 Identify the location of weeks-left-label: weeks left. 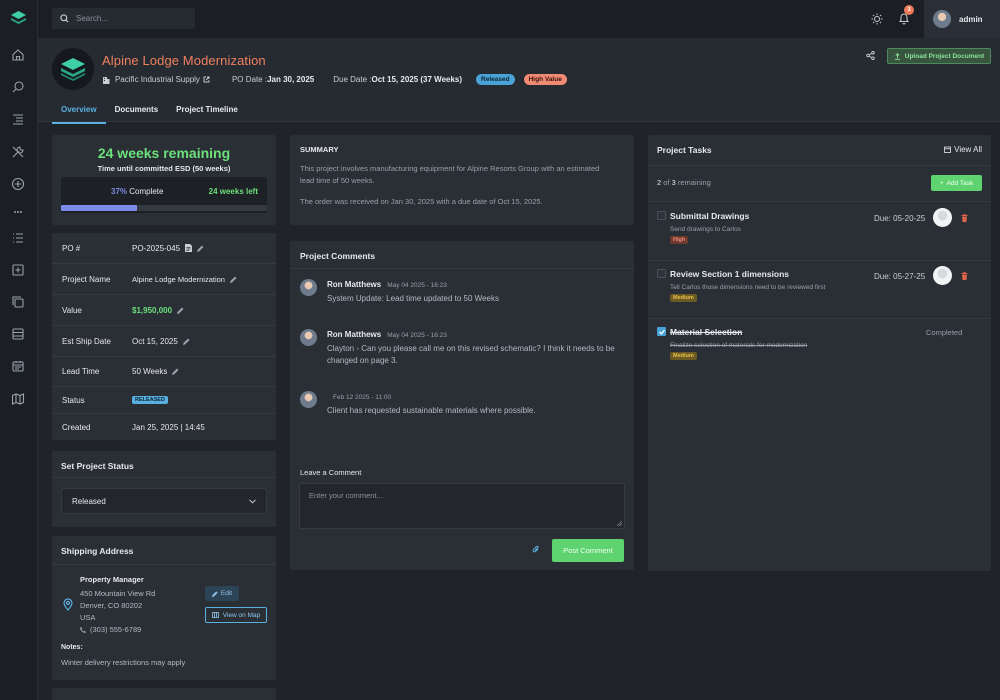
(237, 191).